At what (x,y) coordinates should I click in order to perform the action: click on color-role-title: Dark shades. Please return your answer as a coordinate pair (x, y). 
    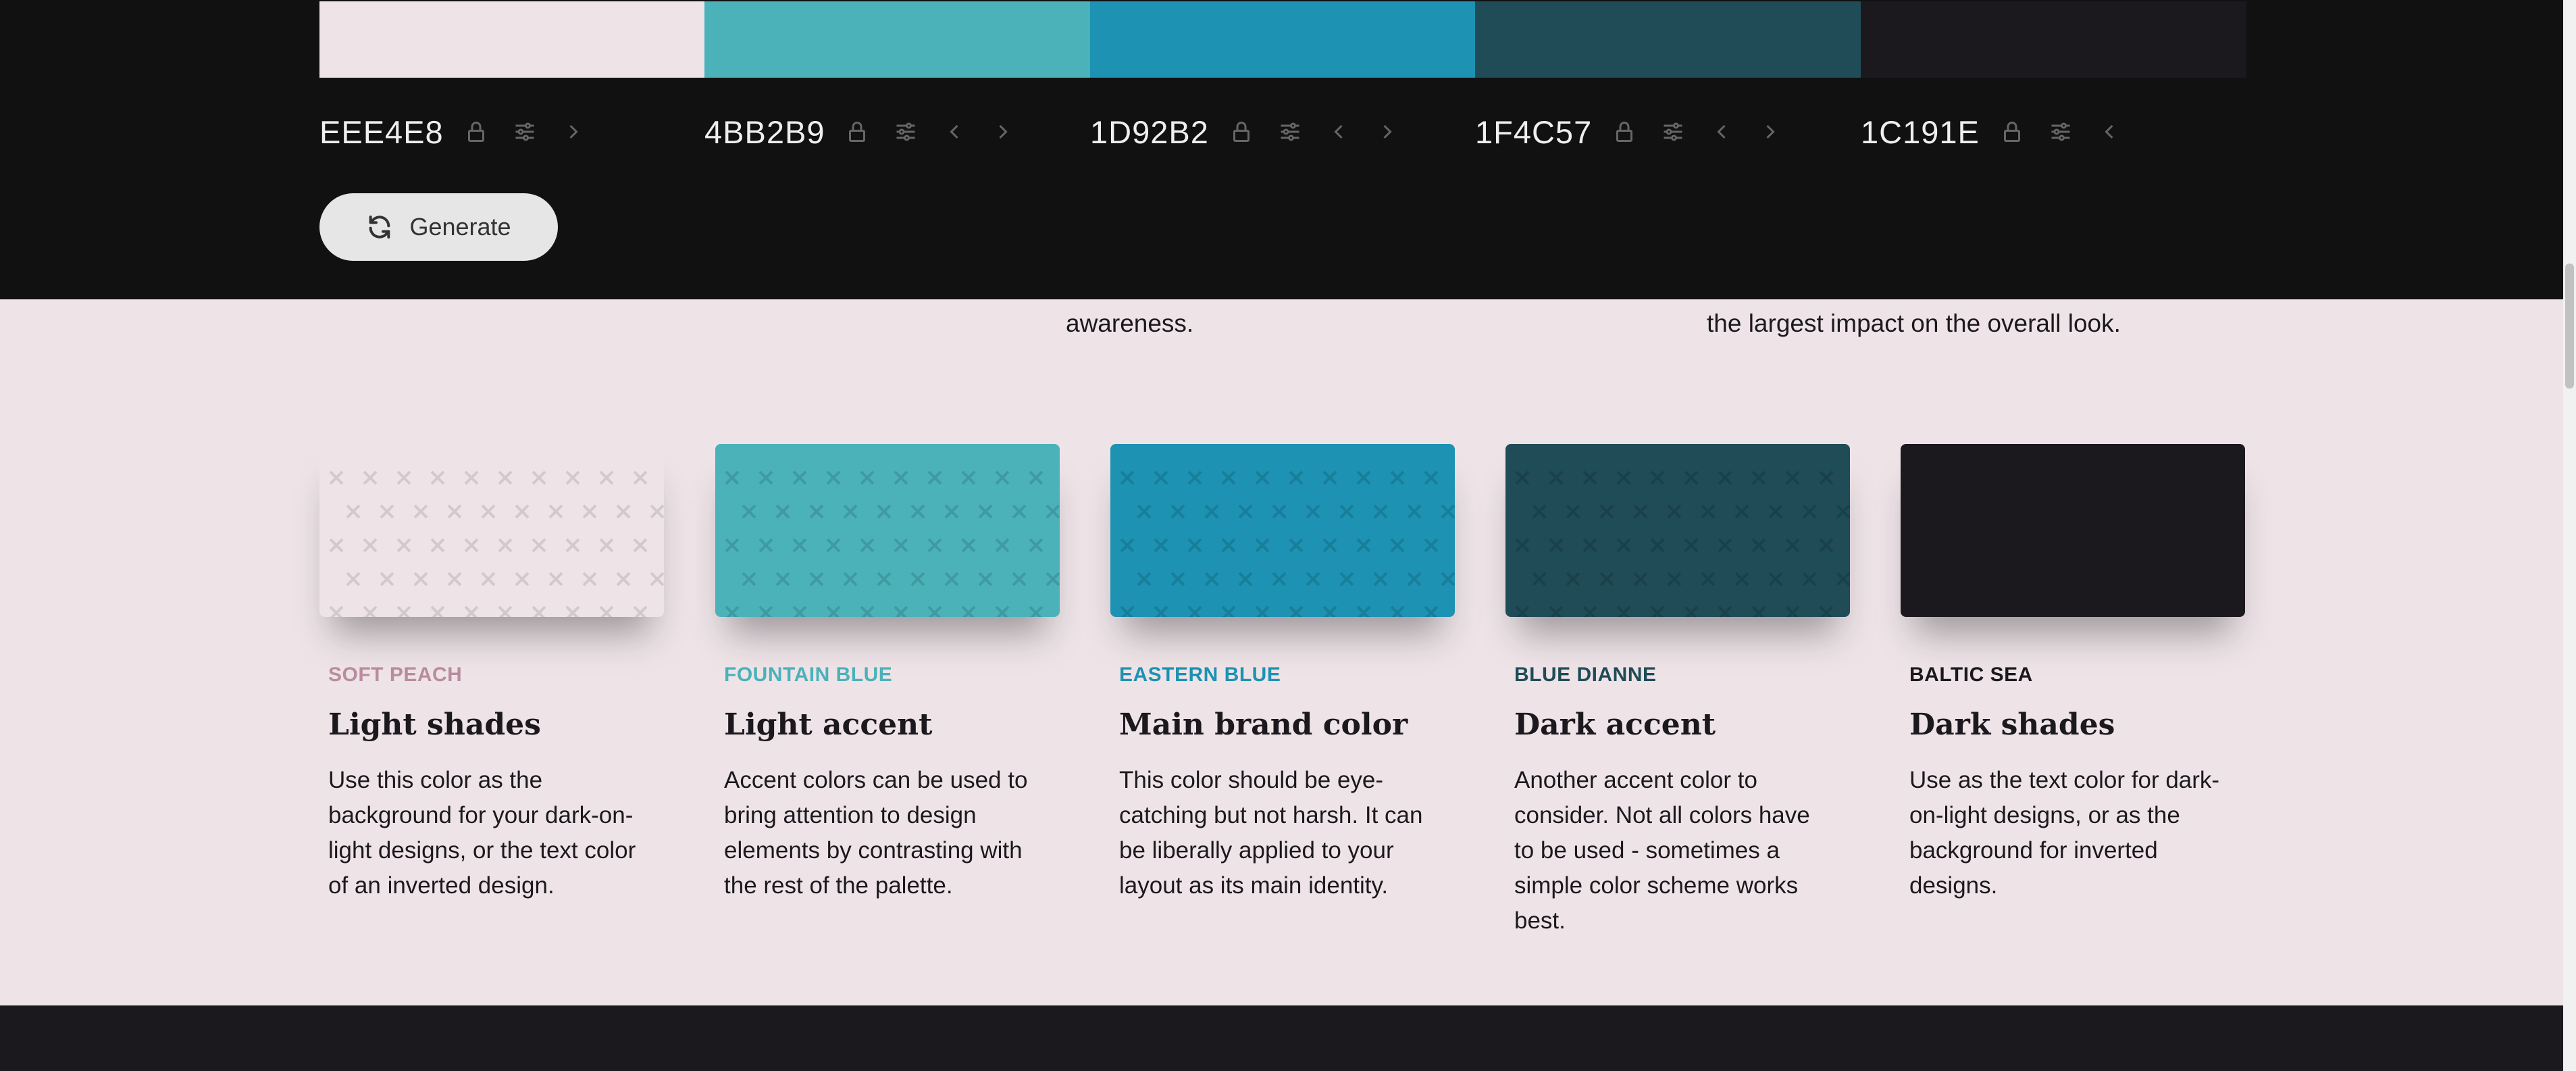
    Looking at the image, I should click on (2012, 724).